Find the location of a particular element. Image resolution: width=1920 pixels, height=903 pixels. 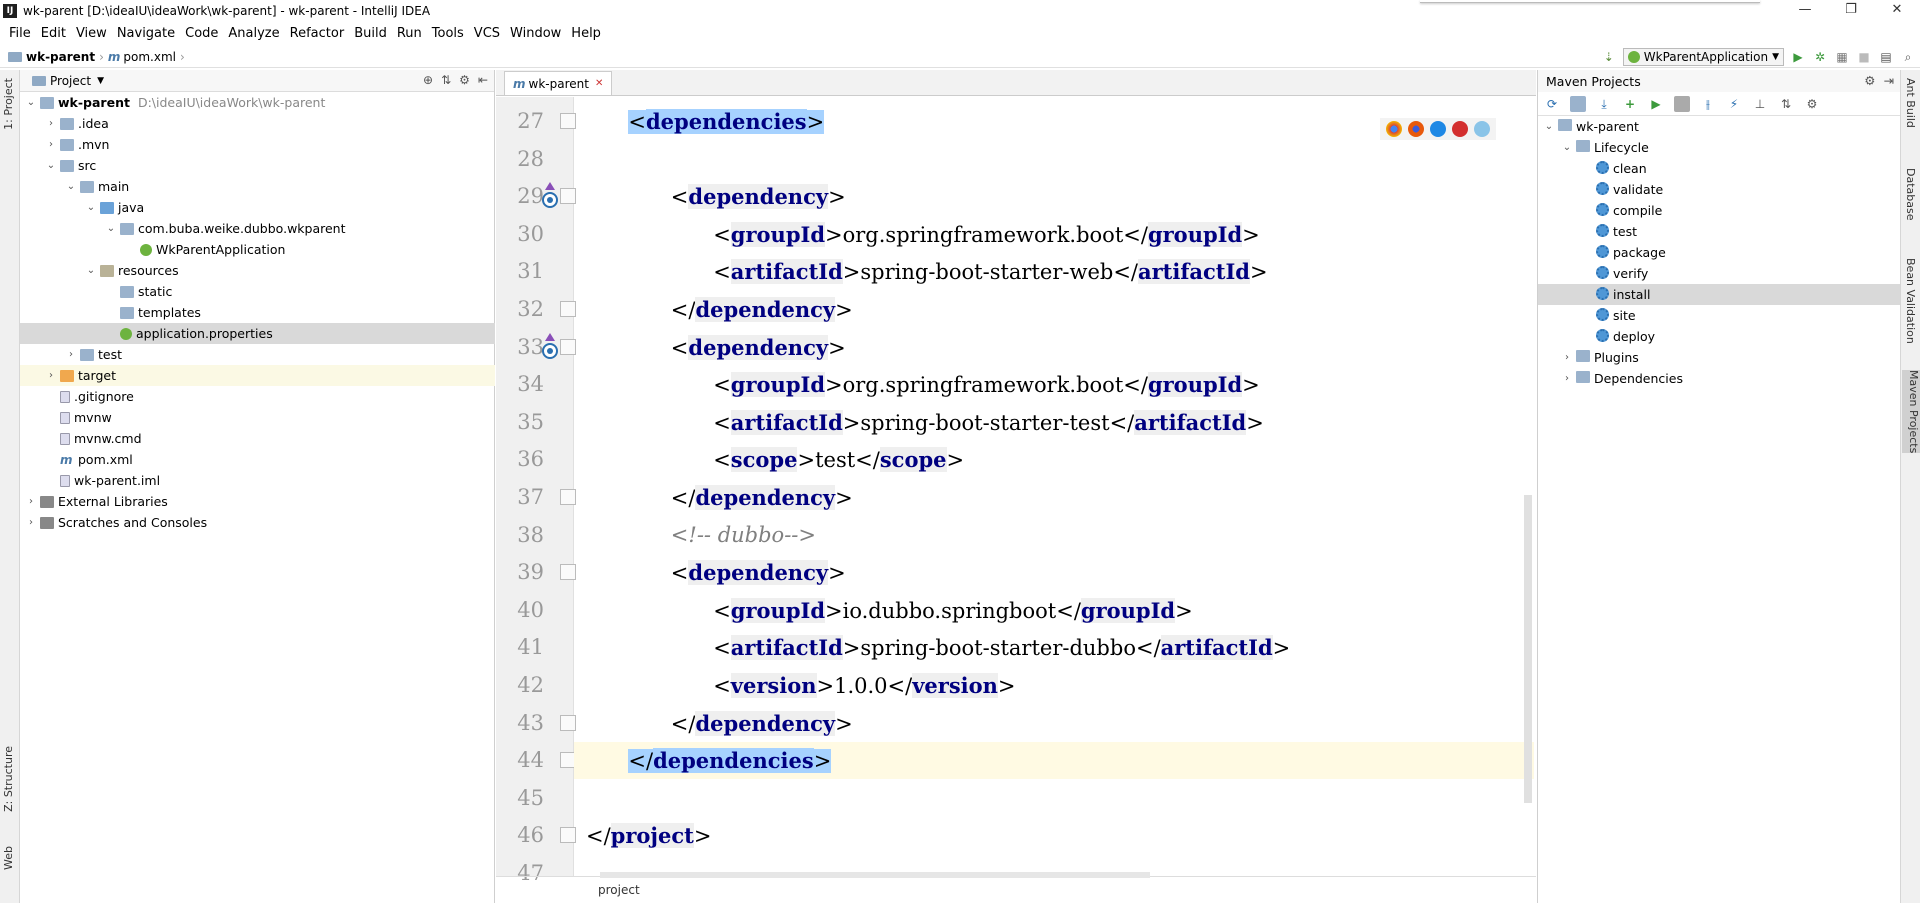

maven-goal-clean: clean is located at coordinates (1719, 168).